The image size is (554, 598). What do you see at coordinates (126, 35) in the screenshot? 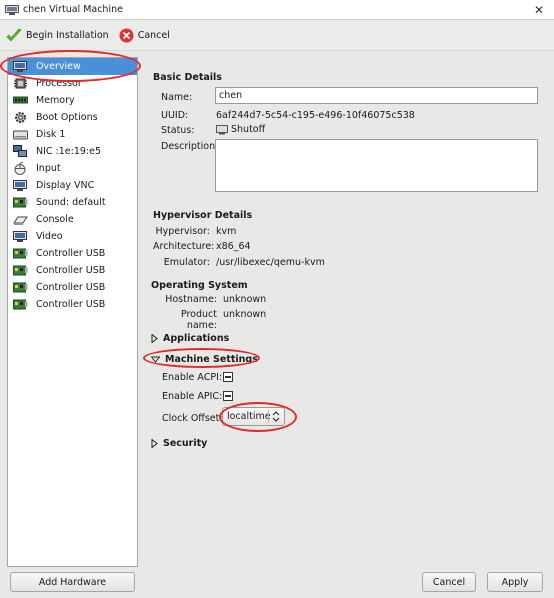
I see `cancel-icon` at bounding box center [126, 35].